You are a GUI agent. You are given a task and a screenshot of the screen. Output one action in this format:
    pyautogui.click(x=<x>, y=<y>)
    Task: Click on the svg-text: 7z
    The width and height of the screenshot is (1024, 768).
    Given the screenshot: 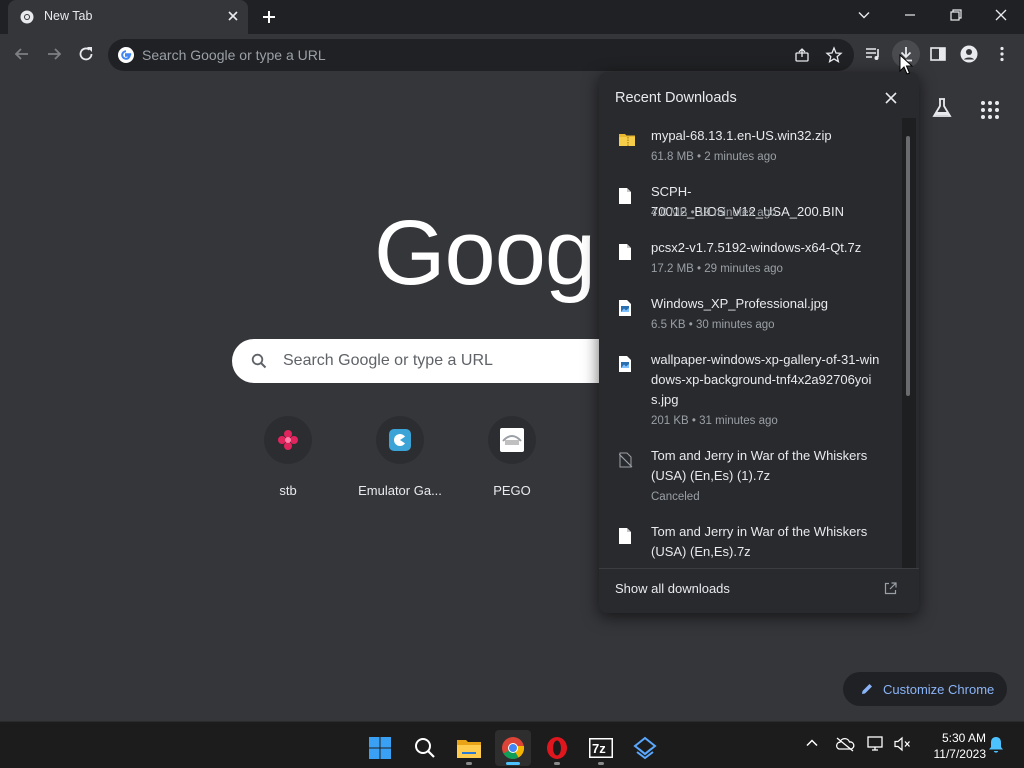 What is the action you would take?
    pyautogui.click(x=599, y=748)
    